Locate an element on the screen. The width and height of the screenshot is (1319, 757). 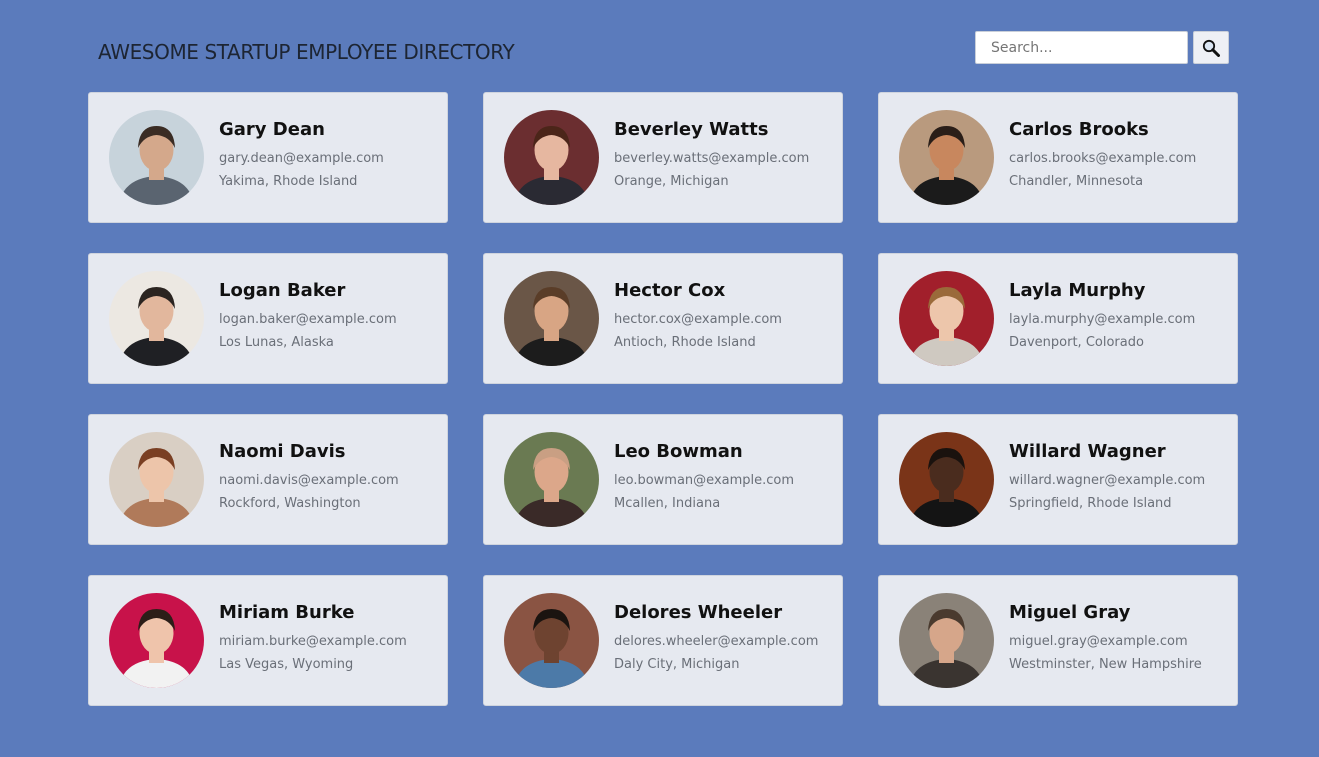
employee-location: Orange, Michigan is located at coordinates (671, 181).